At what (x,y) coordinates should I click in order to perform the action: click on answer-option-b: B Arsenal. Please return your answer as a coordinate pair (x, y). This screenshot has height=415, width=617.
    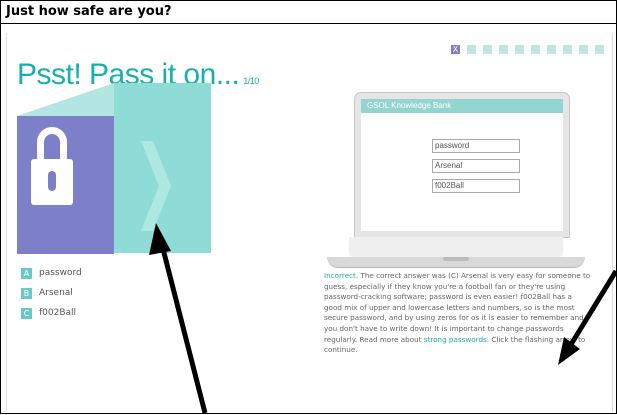
    Looking at the image, I should click on (51, 293).